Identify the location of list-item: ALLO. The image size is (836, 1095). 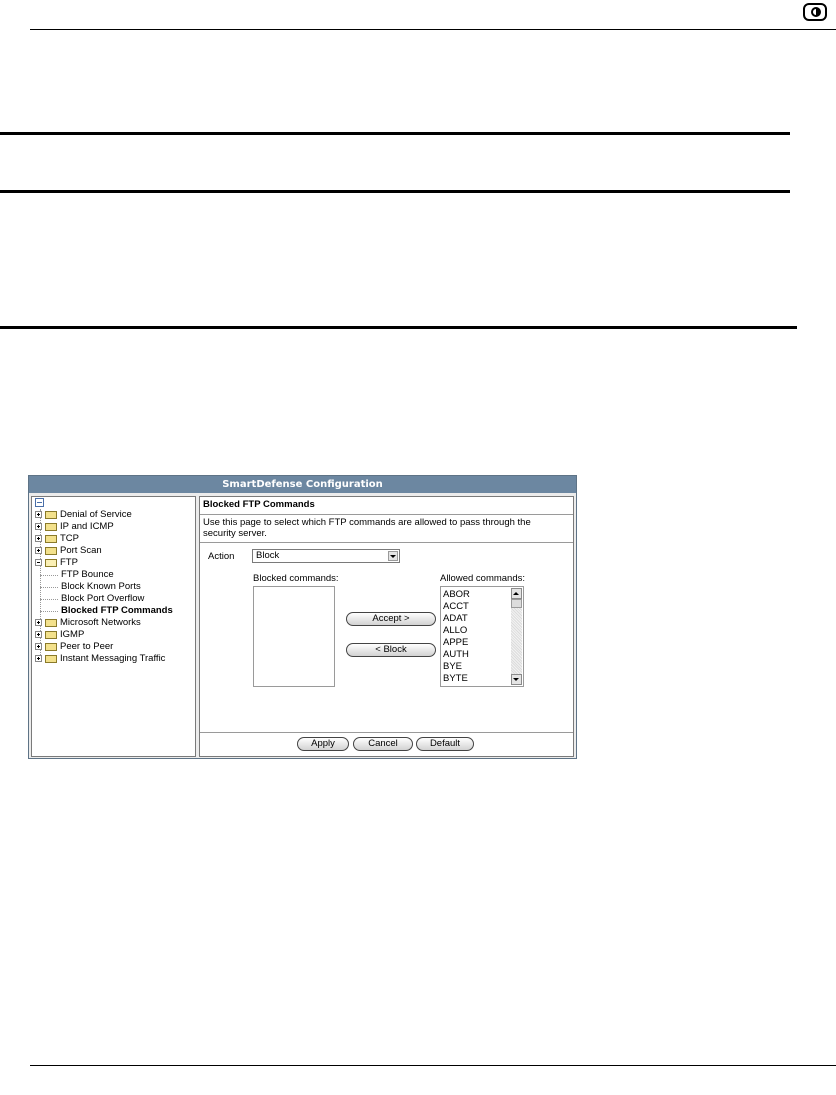
(455, 631).